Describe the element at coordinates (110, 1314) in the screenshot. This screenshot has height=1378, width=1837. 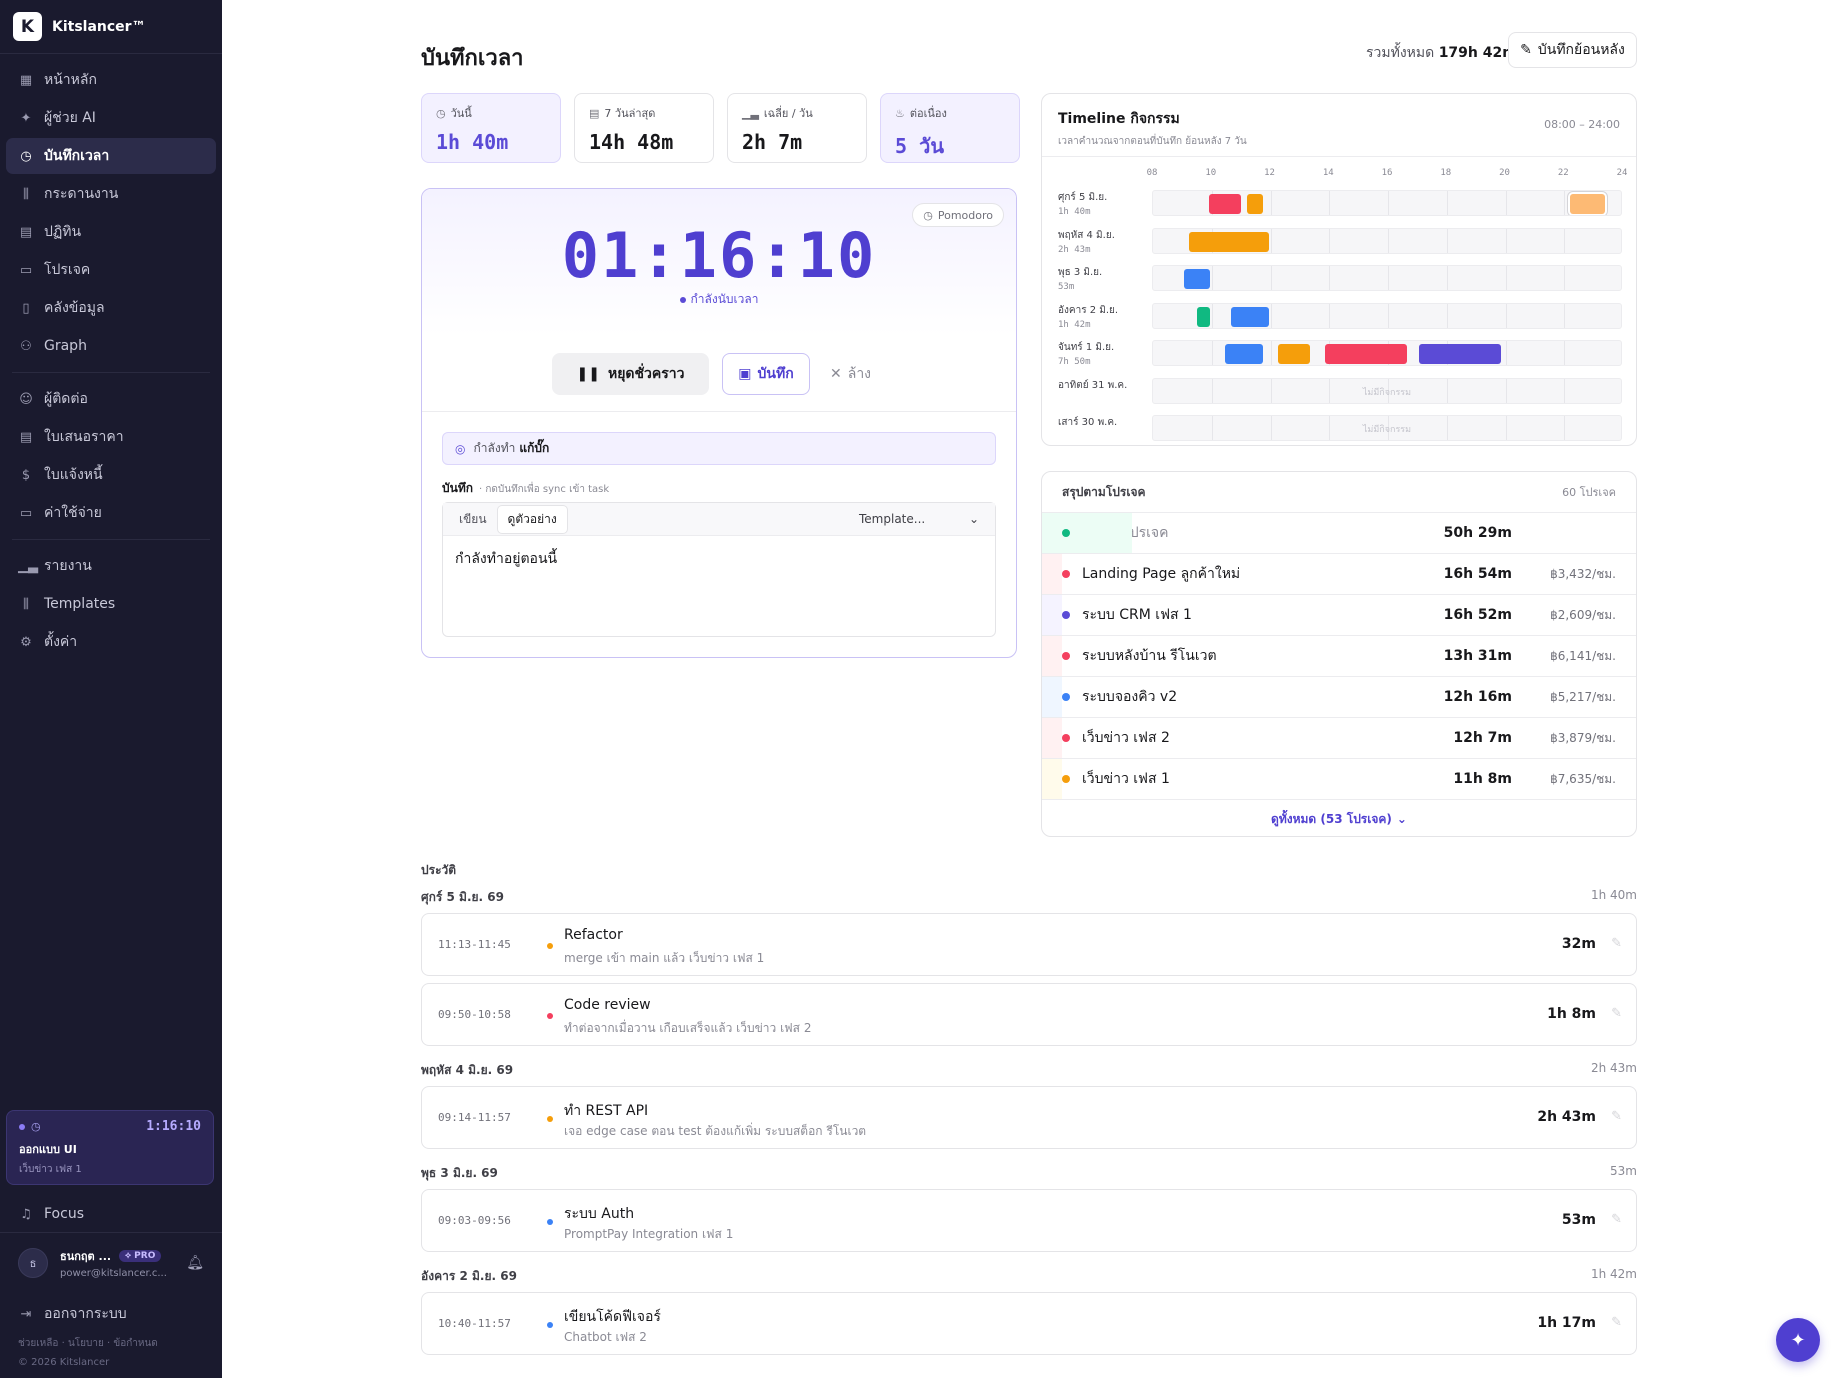
I see `logout-button: ⇥ ออกจากระบบ` at that location.